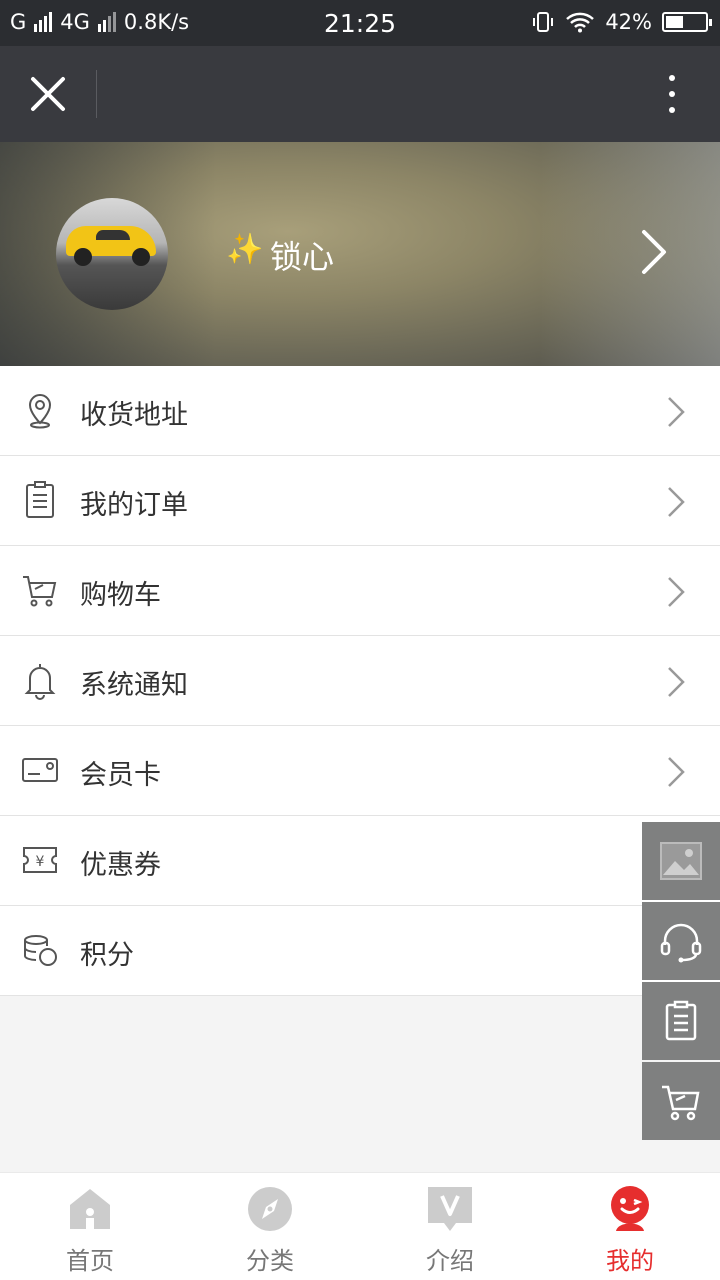 The image size is (720, 1280). What do you see at coordinates (134, 685) in the screenshot?
I see `menu-label: 系统通知` at bounding box center [134, 685].